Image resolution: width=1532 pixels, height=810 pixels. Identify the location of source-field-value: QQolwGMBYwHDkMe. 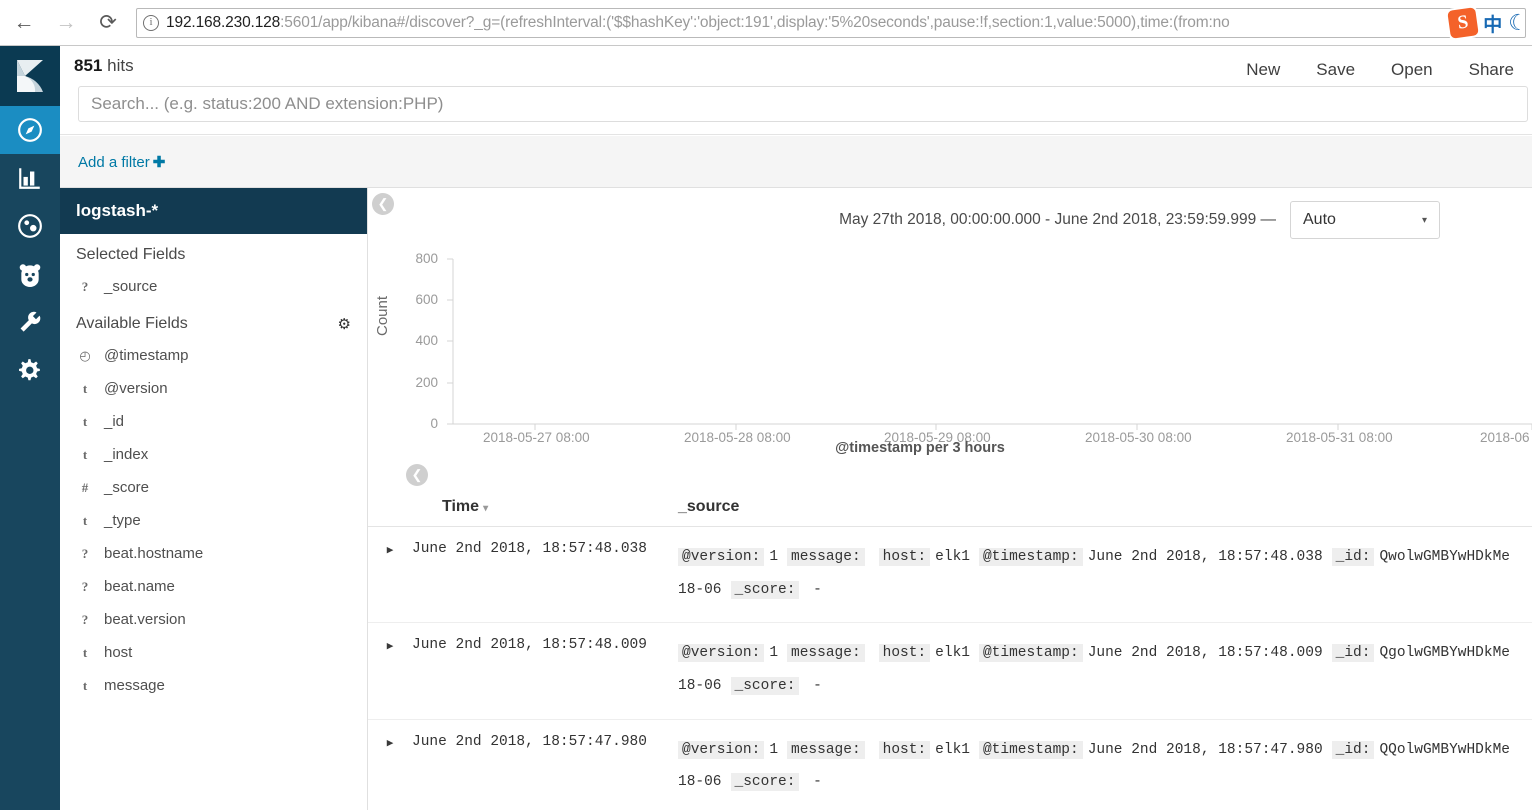
(1444, 749).